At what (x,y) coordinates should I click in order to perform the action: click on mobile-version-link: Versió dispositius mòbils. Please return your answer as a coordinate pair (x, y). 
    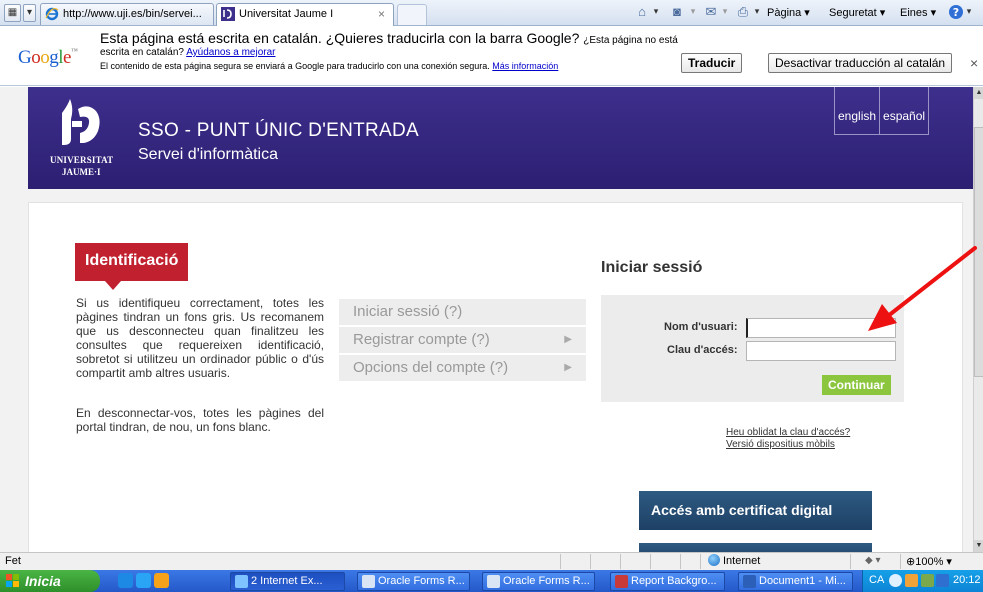
    Looking at the image, I should click on (780, 444).